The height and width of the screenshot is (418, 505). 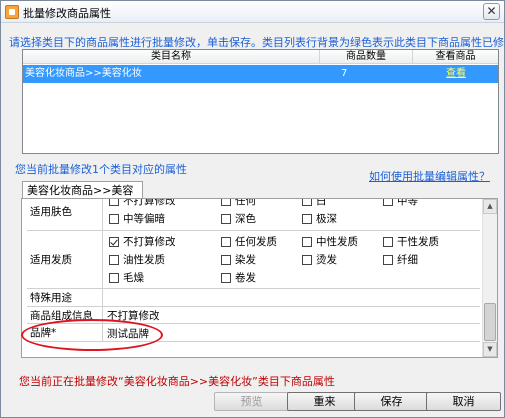 What do you see at coordinates (491, 11) in the screenshot?
I see `close-button: ✕` at bounding box center [491, 11].